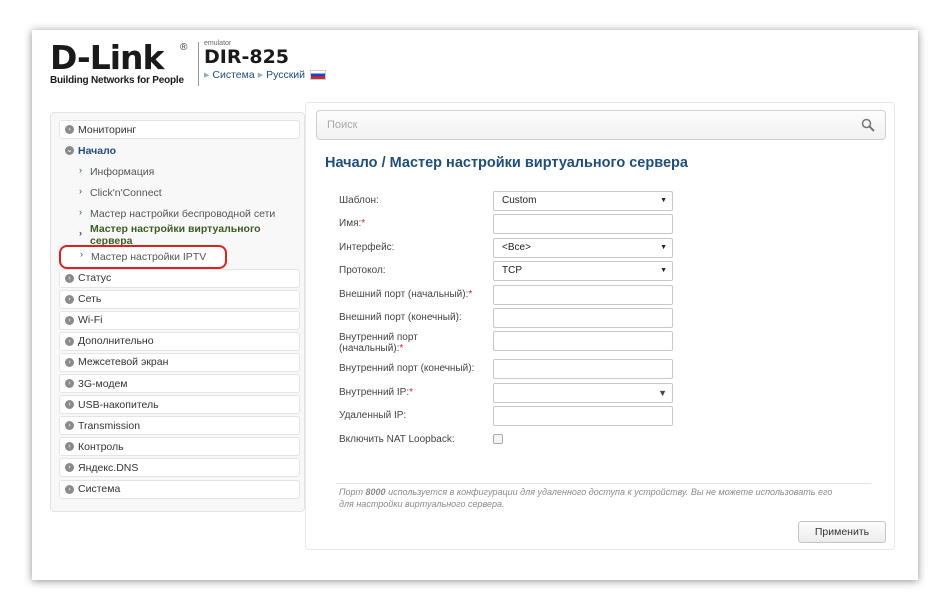 This screenshot has width=950, height=612. What do you see at coordinates (179, 405) in the screenshot?
I see `sidebar-item-usb-storage: › USB-накопитель` at bounding box center [179, 405].